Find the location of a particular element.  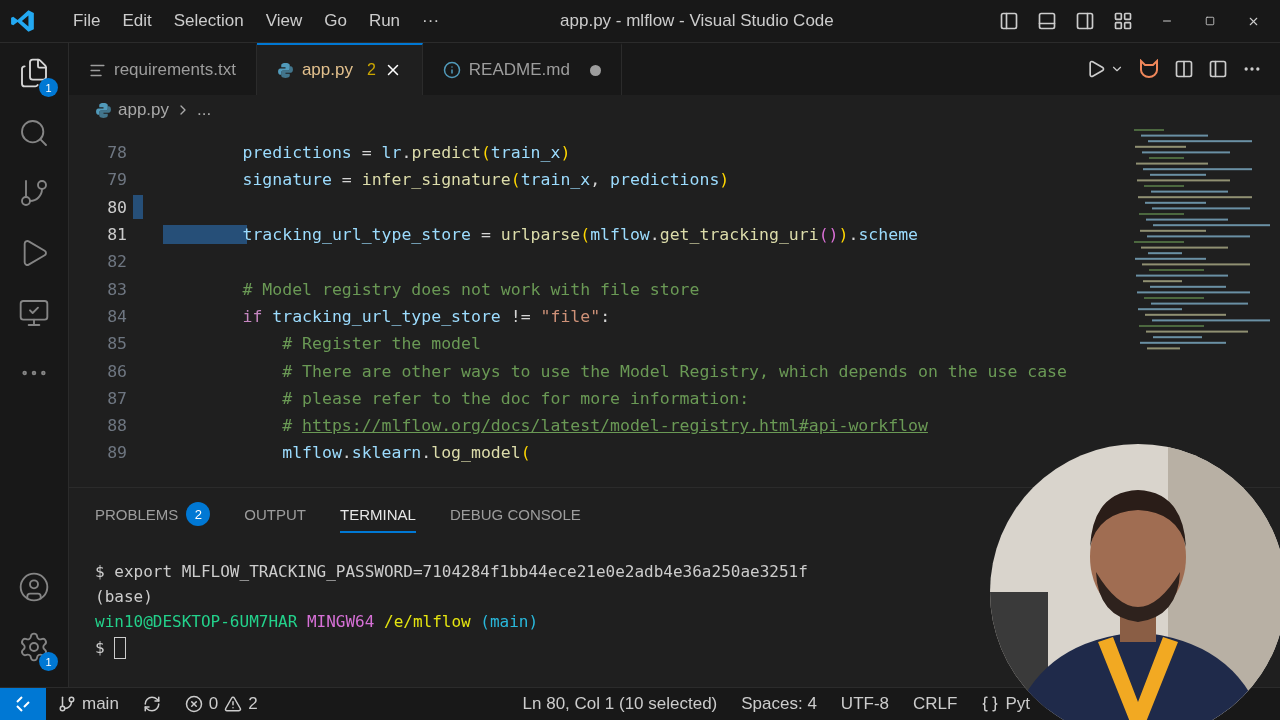

source-control-icon is located at coordinates (34, 193).